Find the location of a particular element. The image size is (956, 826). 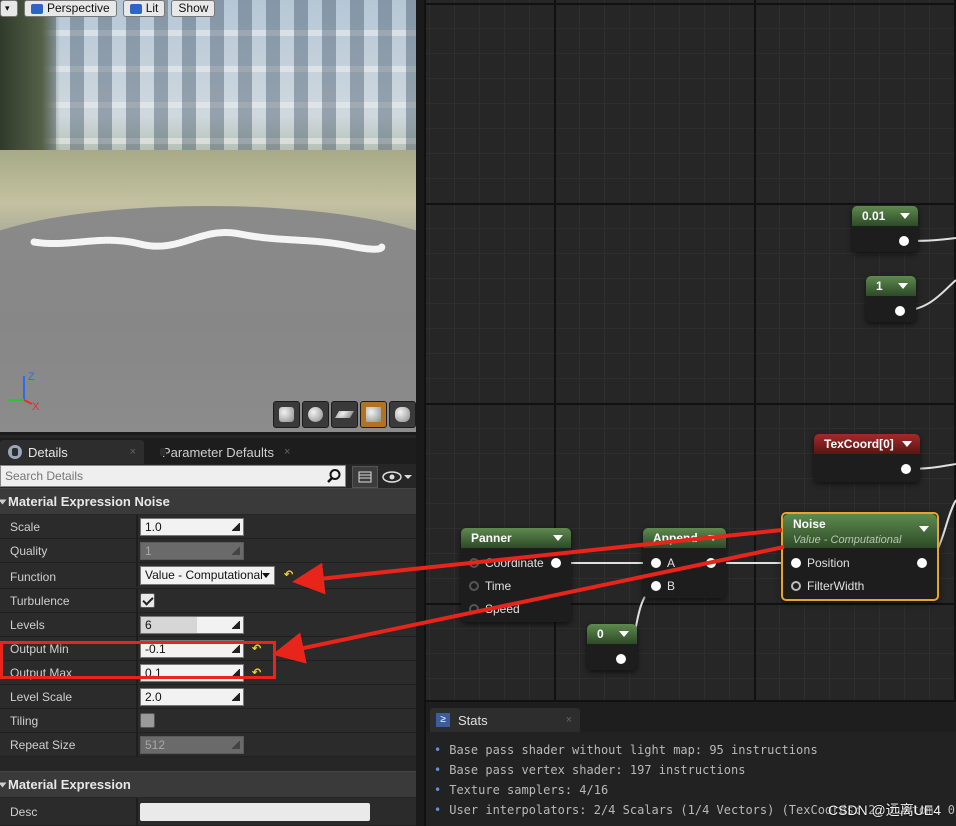

node-constant-001: 0.01 is located at coordinates (885, 229).